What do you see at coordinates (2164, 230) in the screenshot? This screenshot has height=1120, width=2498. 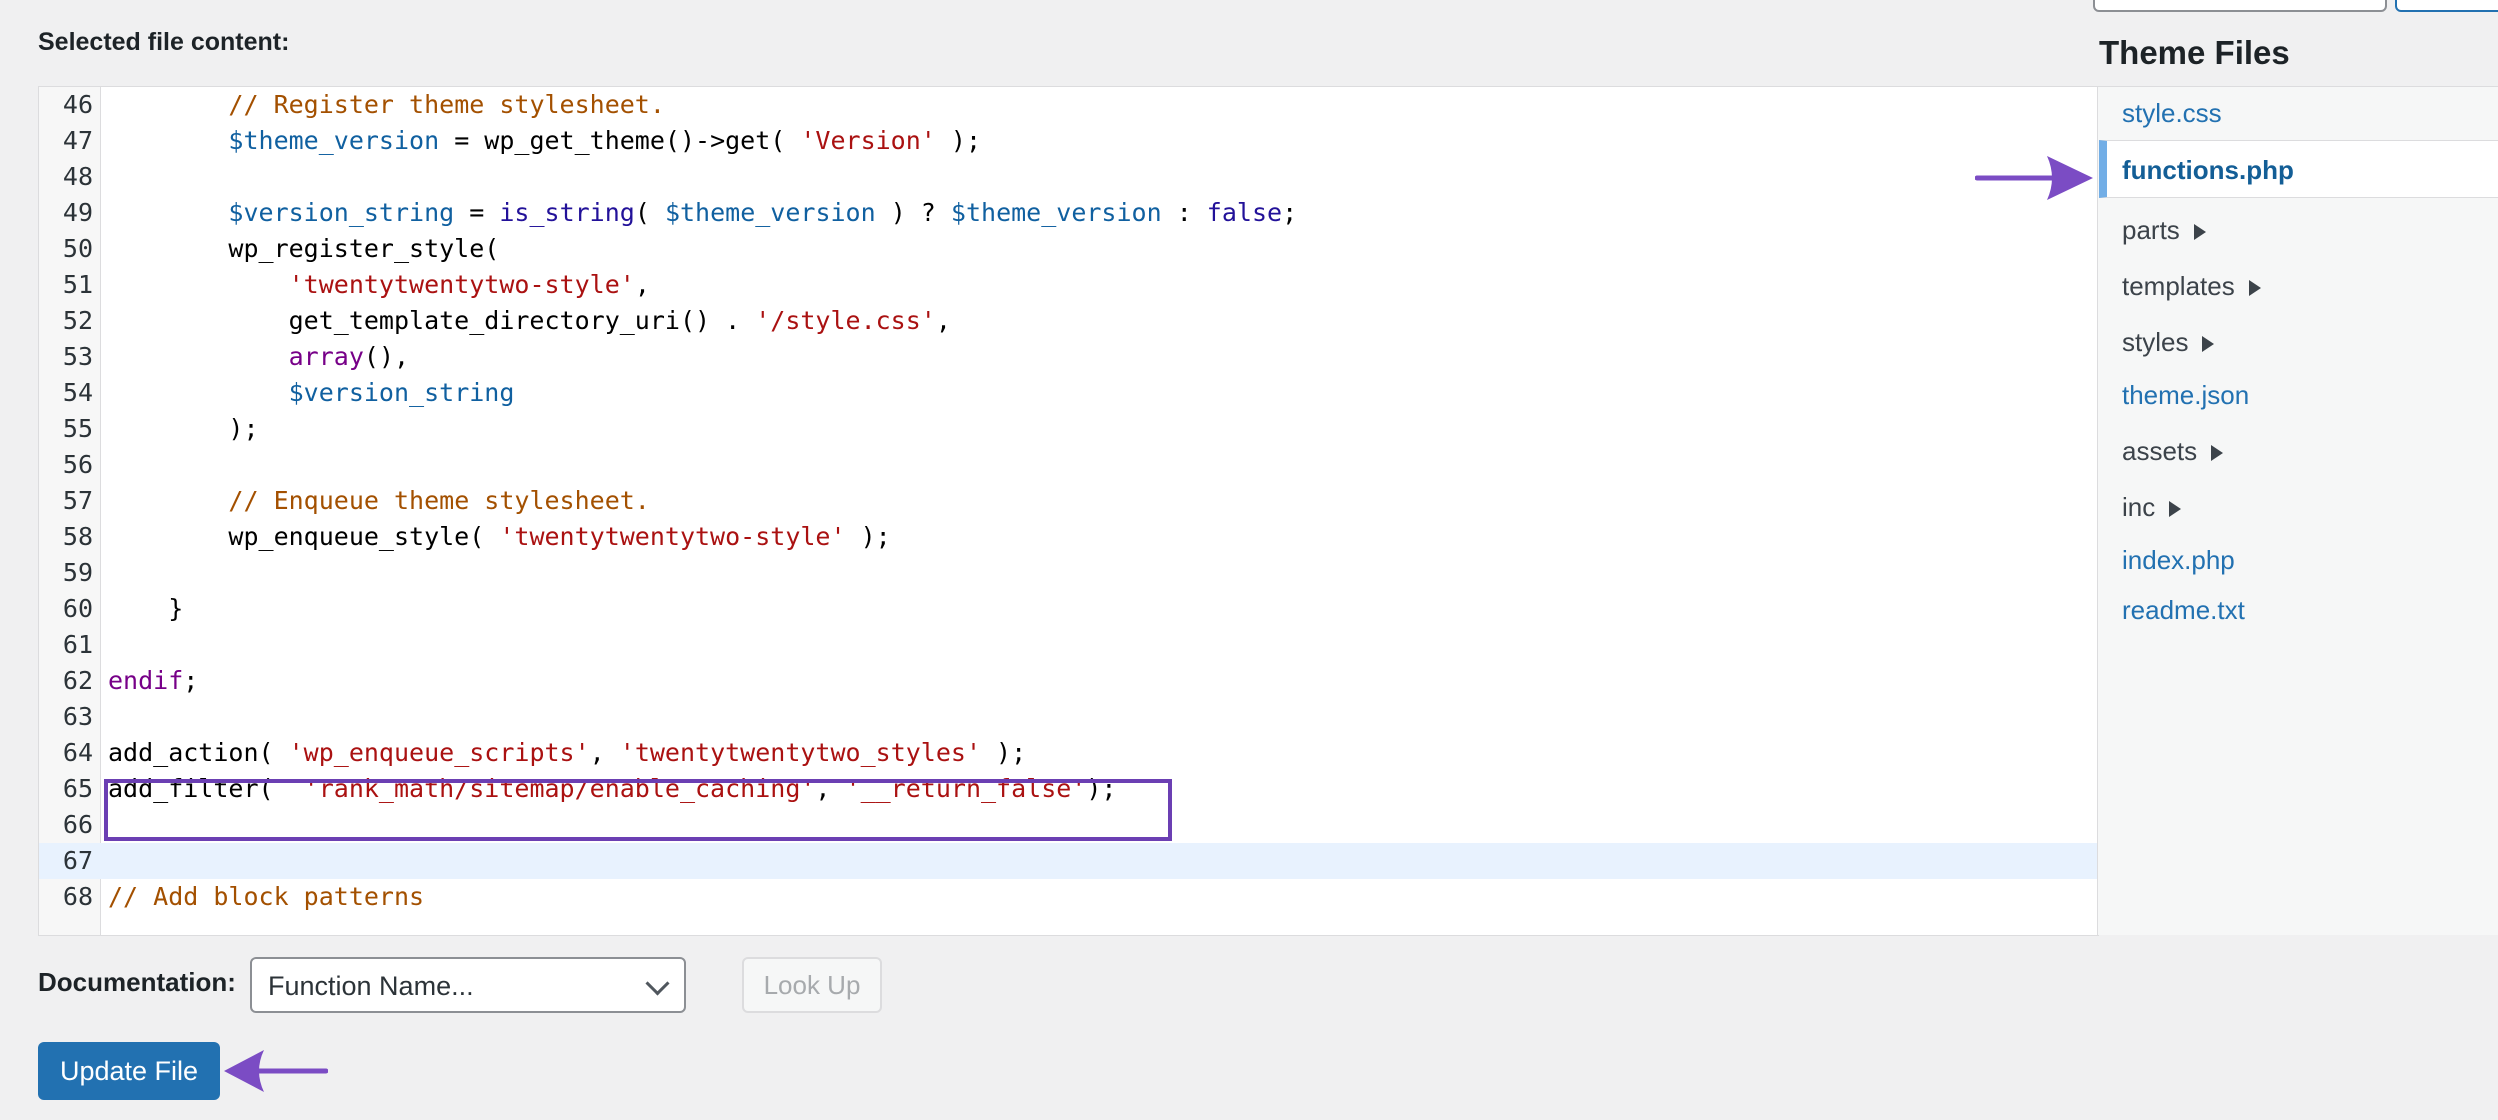 I see `theme-file-item: parts` at bounding box center [2164, 230].